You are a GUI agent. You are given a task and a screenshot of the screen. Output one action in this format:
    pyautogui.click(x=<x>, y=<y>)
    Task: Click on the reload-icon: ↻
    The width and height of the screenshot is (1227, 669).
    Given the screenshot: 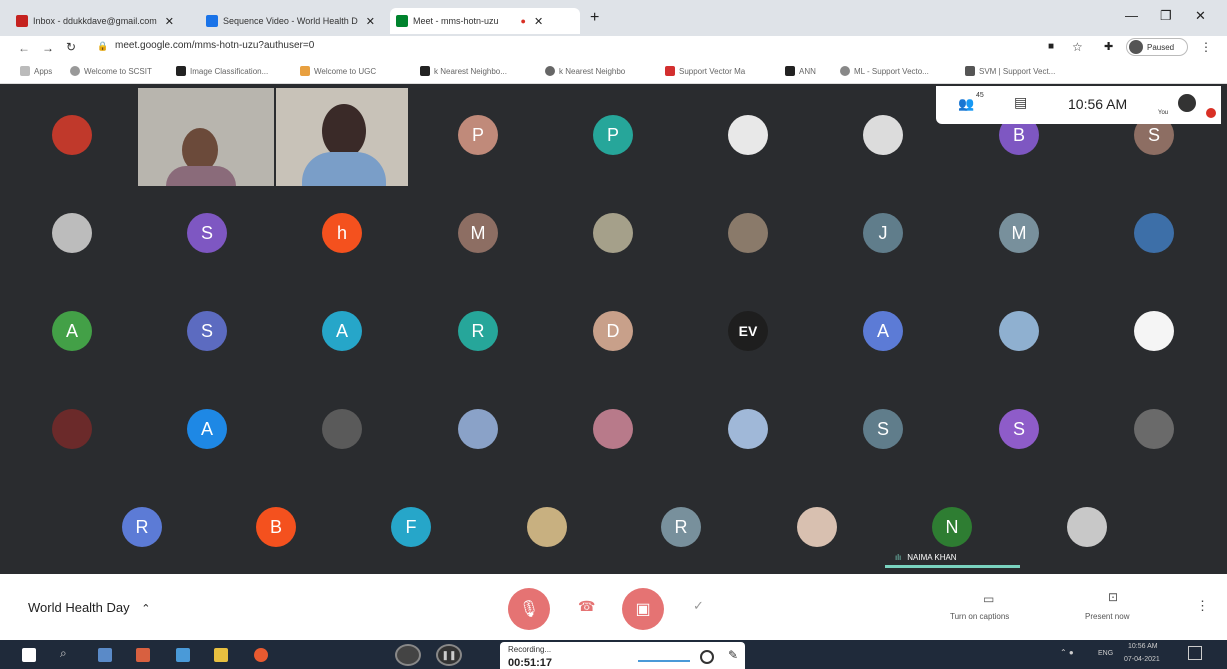 What is the action you would take?
    pyautogui.click(x=71, y=47)
    